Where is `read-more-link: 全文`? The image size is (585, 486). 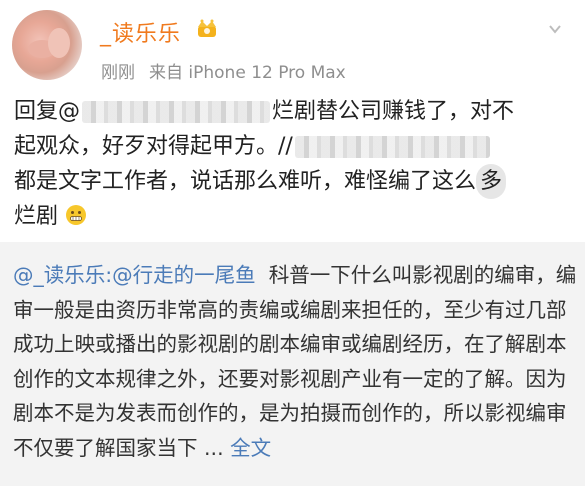 read-more-link: 全文 is located at coordinates (250, 448).